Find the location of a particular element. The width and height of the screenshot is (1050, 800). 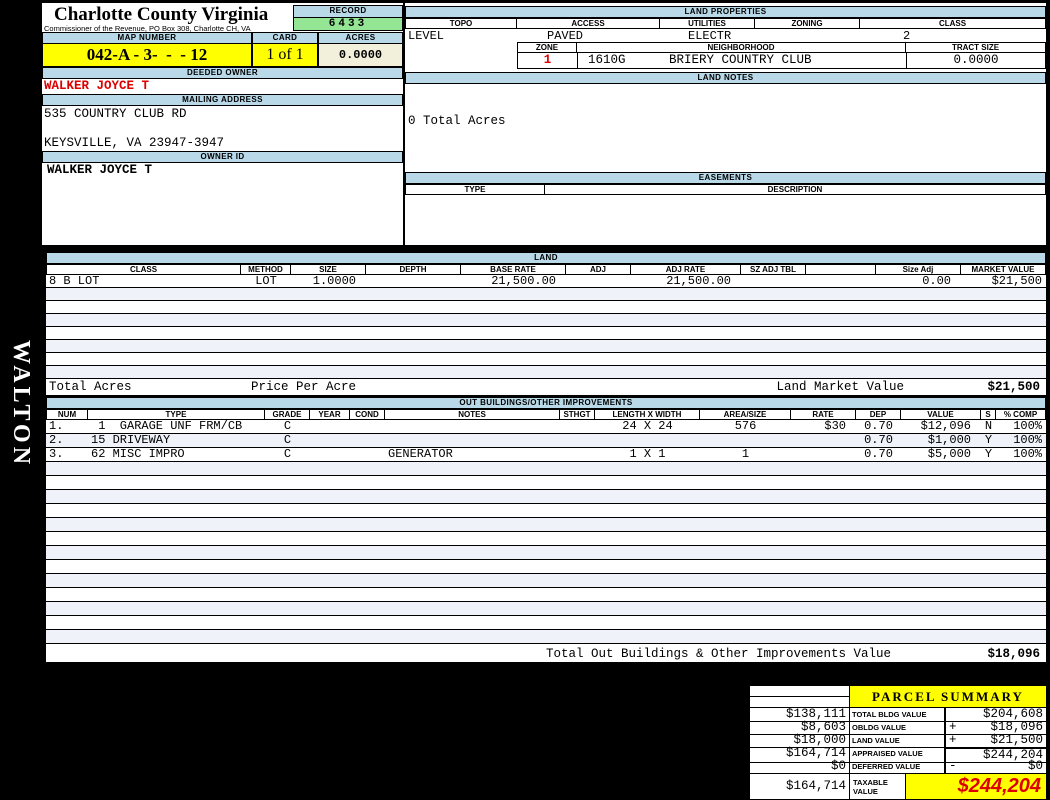

out-buildings-section-label: OUT BUILDINGS/OTHER IMPROVEMENTS is located at coordinates (546, 403).